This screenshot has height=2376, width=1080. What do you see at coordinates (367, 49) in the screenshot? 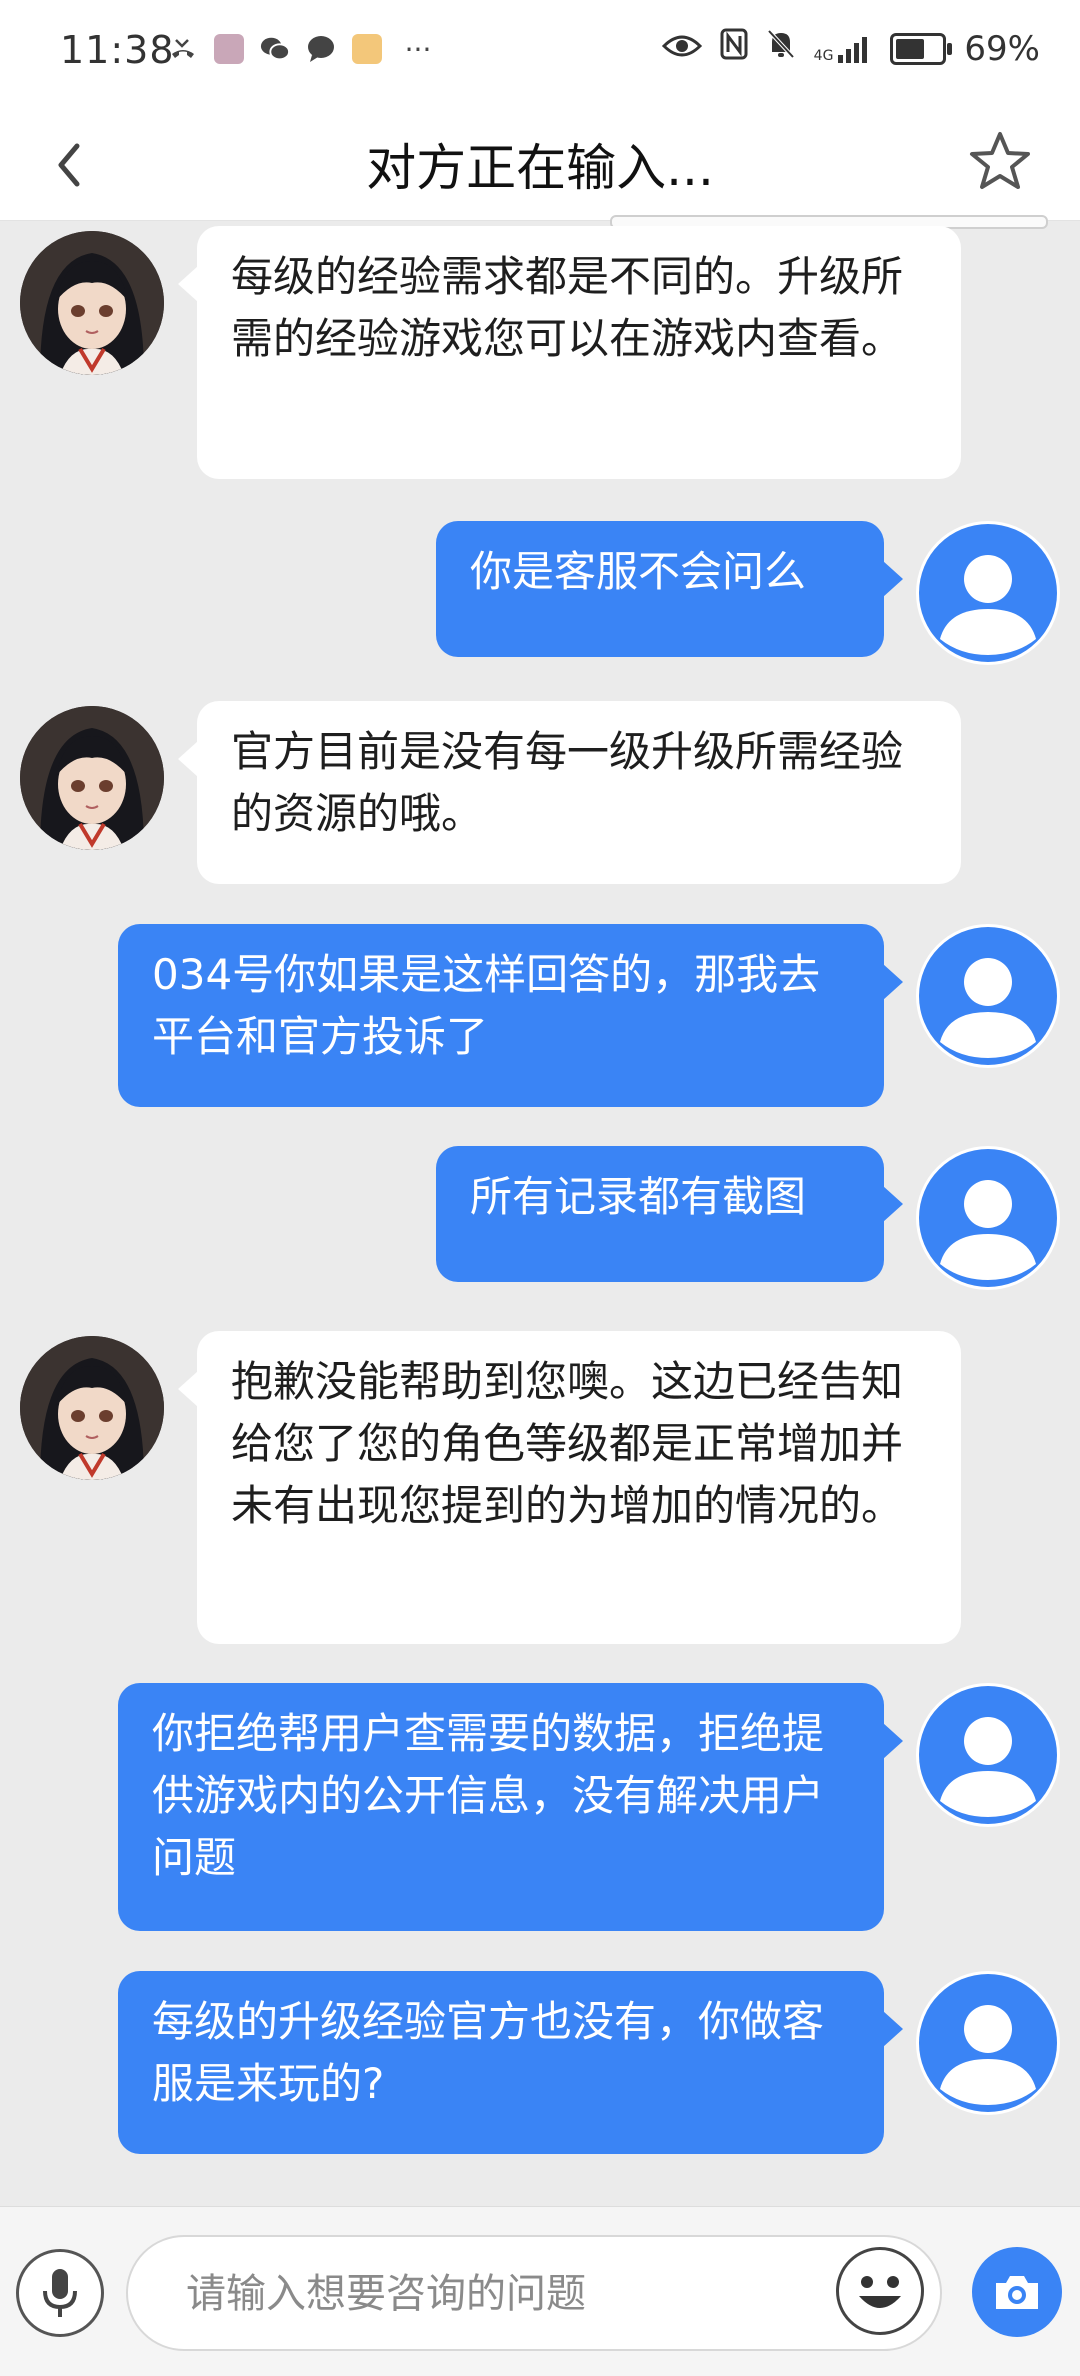
I see `app-notification-icon` at bounding box center [367, 49].